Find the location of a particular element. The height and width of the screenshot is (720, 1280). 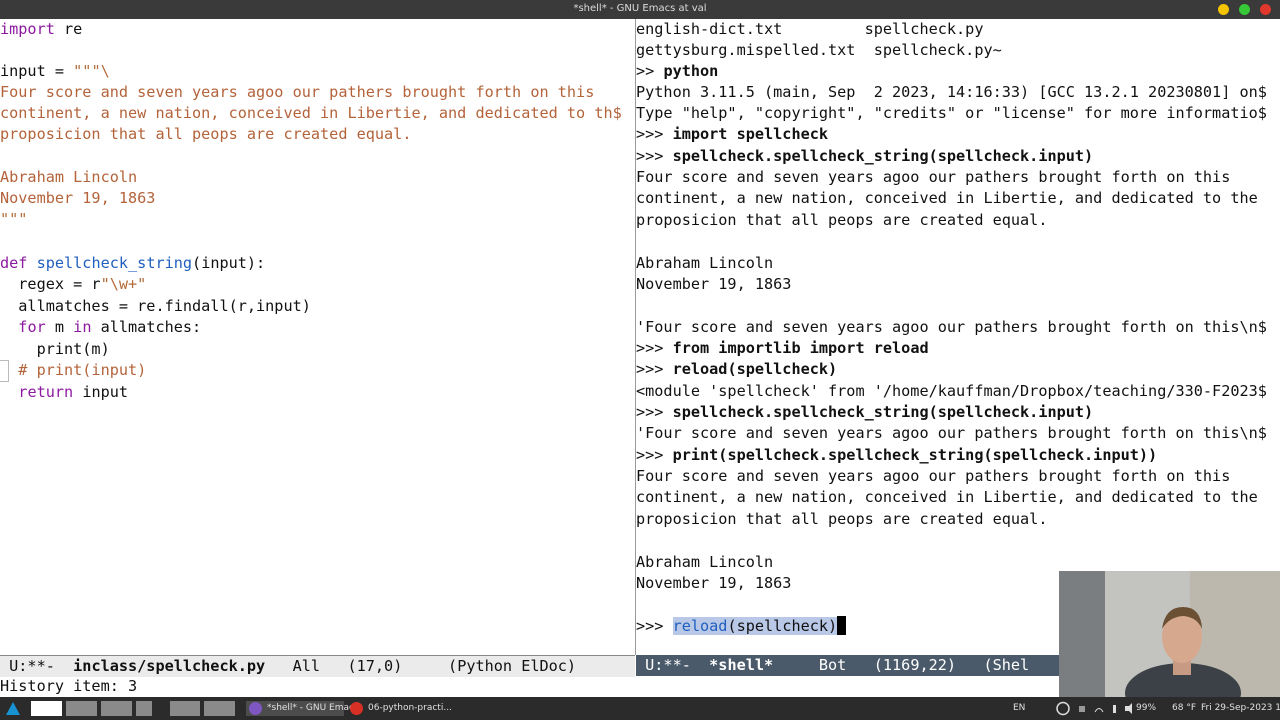

docstring-line: November 19, 1863 is located at coordinates (78, 198).